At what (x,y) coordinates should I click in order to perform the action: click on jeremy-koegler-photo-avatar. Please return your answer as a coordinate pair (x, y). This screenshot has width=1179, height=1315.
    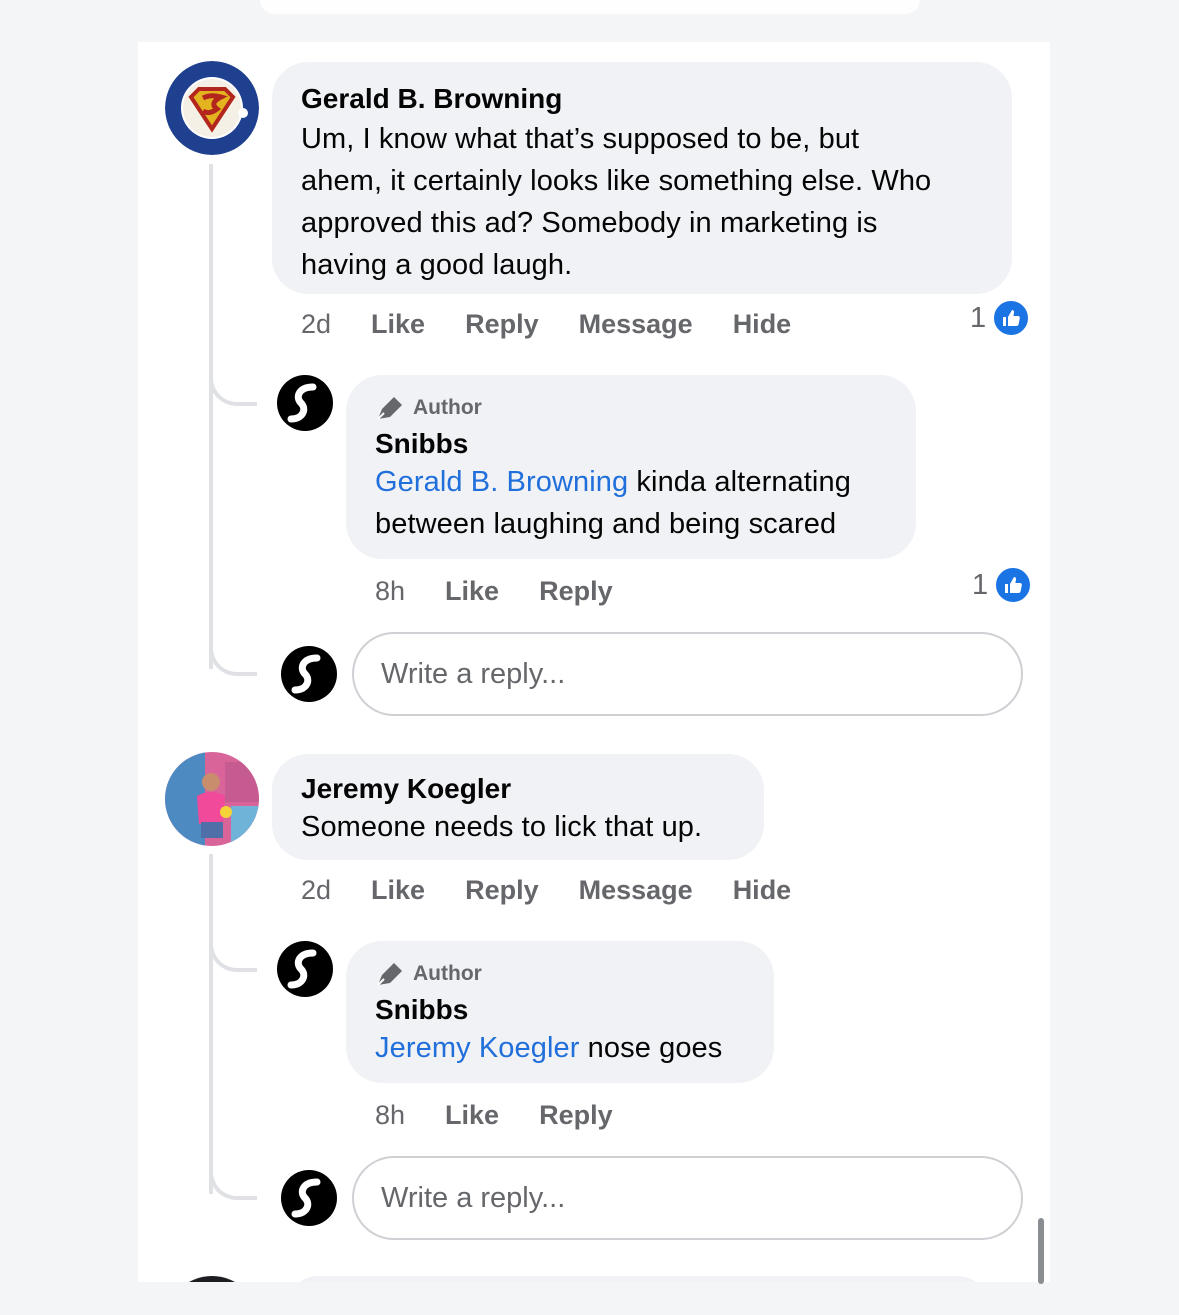
    Looking at the image, I should click on (212, 799).